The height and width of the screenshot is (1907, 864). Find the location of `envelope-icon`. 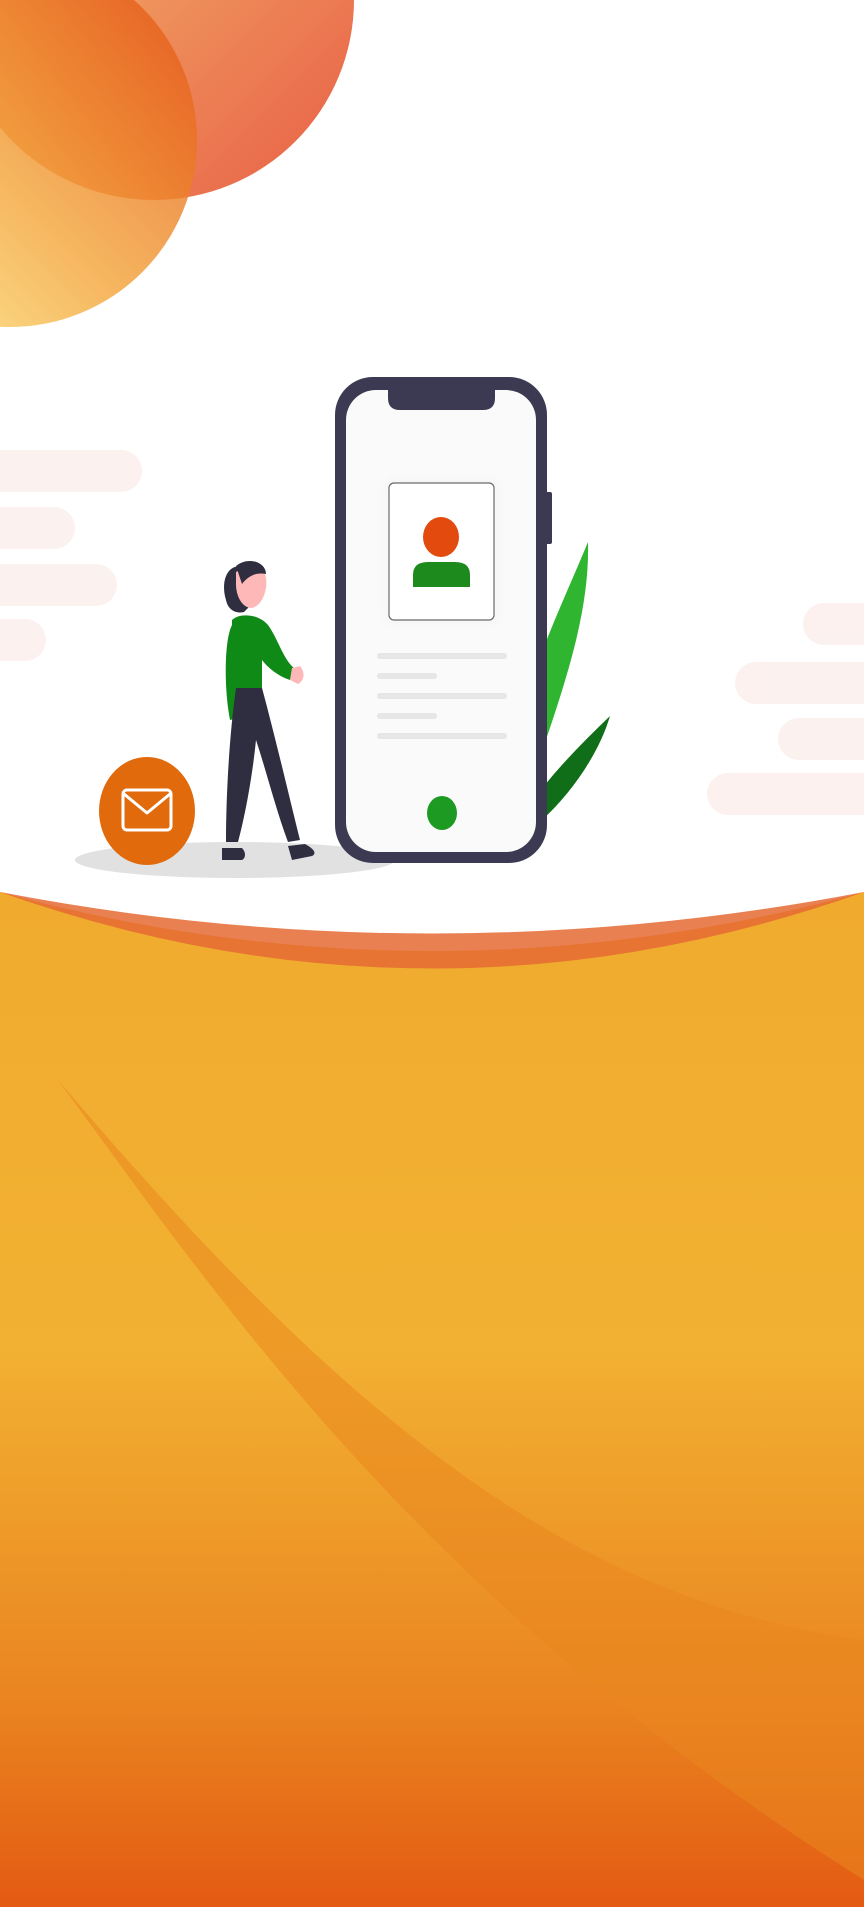

envelope-icon is located at coordinates (147, 811).